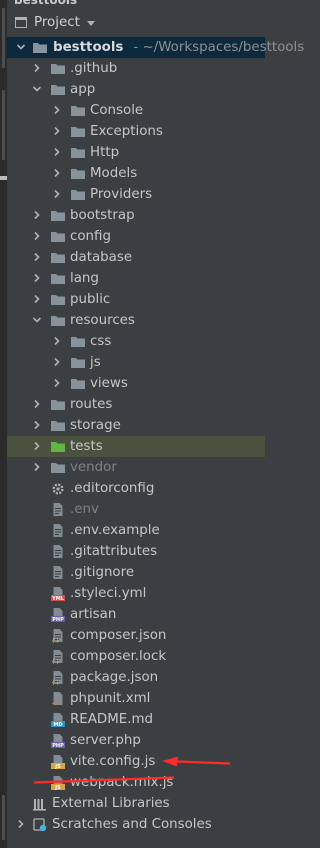 This screenshot has height=848, width=320. What do you see at coordinates (95, 425) in the screenshot?
I see `tree-item-label: storage` at bounding box center [95, 425].